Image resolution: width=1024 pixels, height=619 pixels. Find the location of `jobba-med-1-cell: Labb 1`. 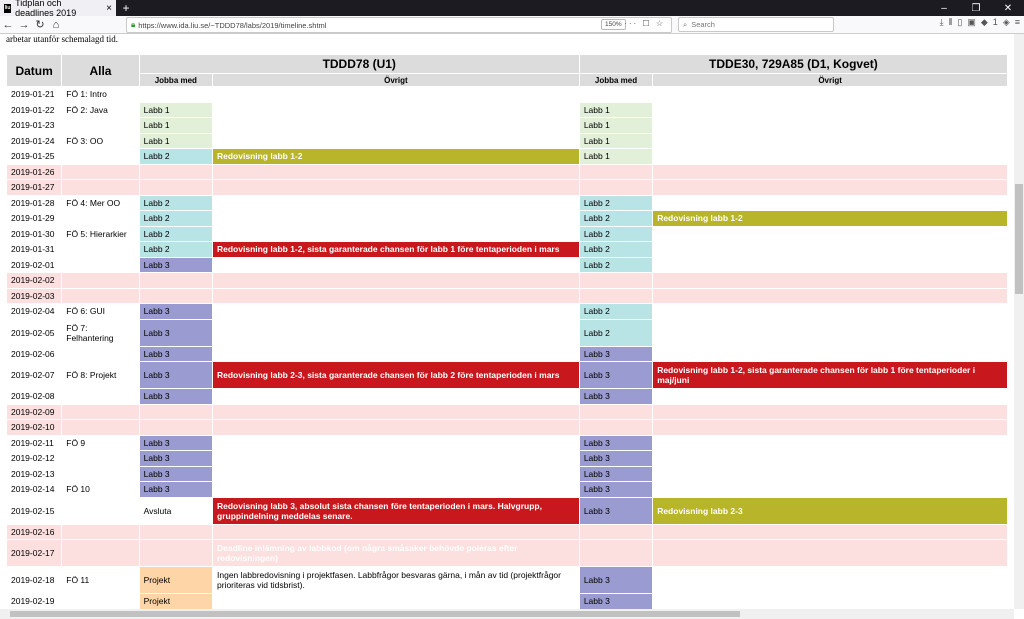

jobba-med-1-cell: Labb 1 is located at coordinates (175, 109).